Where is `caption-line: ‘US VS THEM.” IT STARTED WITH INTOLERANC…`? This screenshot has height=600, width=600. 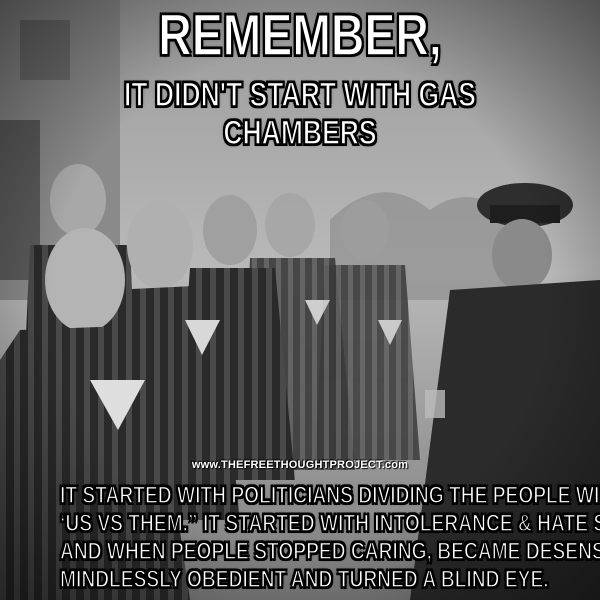 caption-line: ‘US VS THEM.” IT STARTED WITH INTOLERANC… is located at coordinates (329, 523).